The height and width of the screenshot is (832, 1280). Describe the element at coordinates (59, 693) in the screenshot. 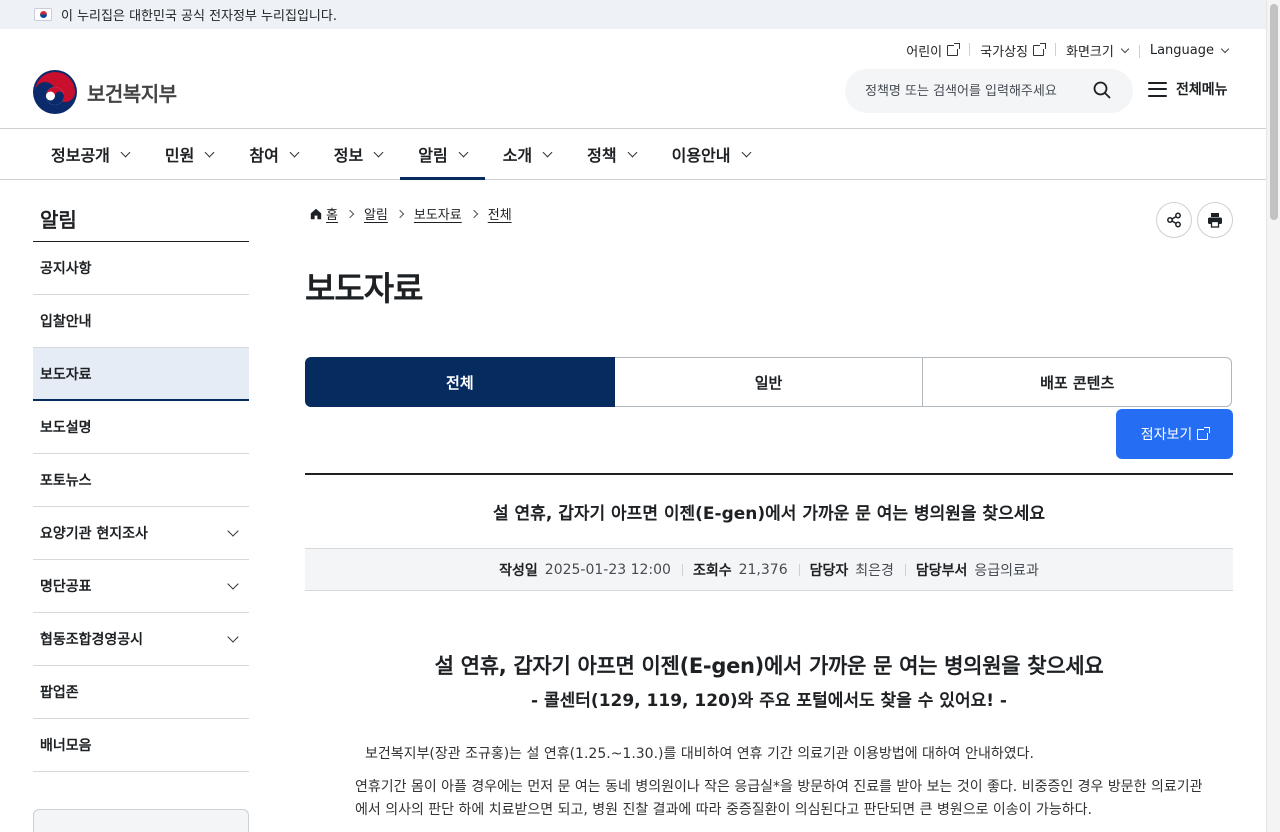

I see `side-nav-label: 팝업존` at that location.